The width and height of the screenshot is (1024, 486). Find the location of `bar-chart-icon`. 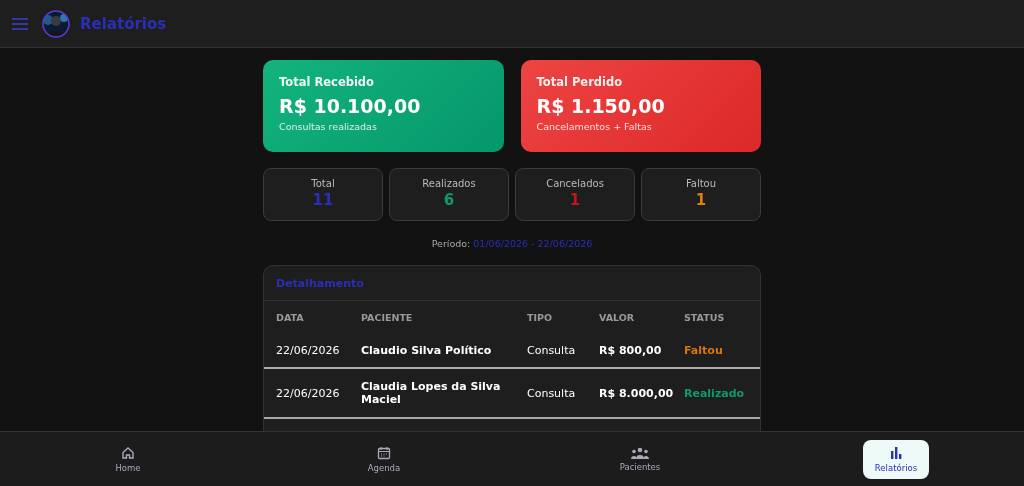

bar-chart-icon is located at coordinates (896, 452).